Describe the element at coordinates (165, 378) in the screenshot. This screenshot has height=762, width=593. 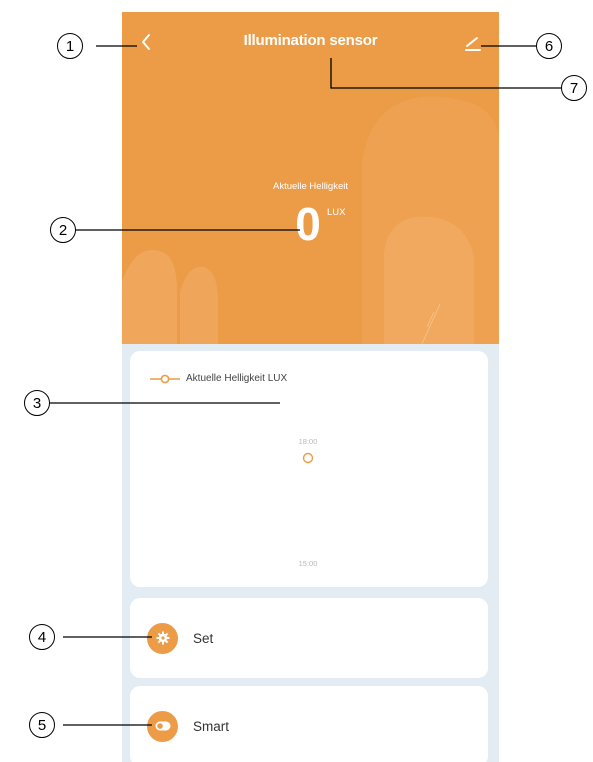
I see `legend-line-marker-icon` at that location.